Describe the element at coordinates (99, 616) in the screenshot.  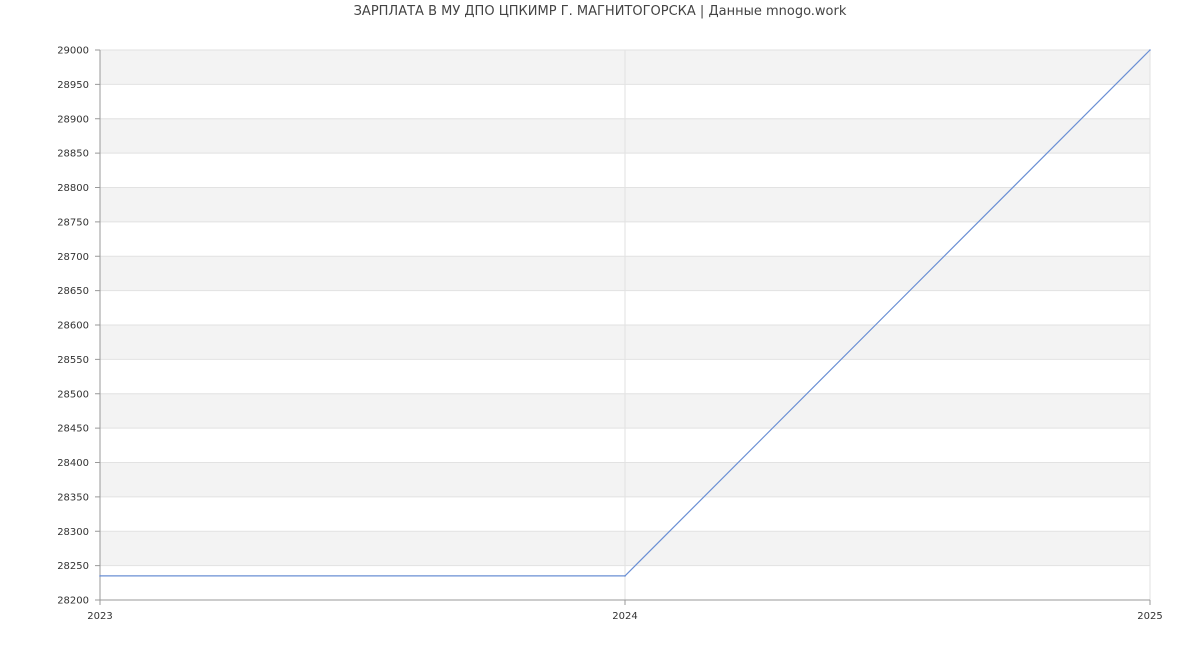
I see `x-tick-label: 2023` at that location.